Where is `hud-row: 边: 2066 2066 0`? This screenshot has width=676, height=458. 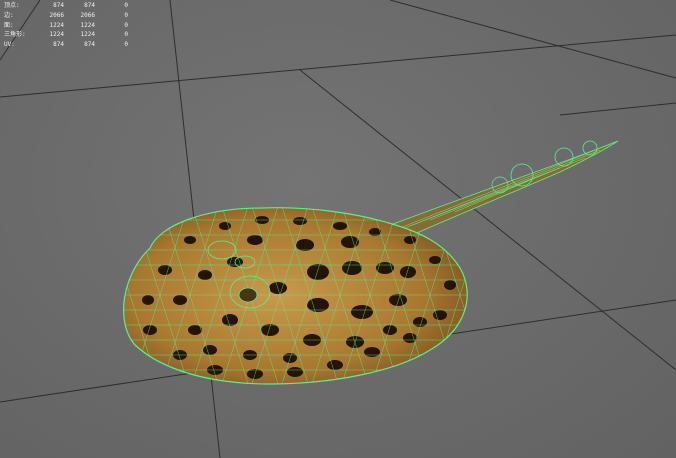
hud-row: 边: 2066 2066 0 is located at coordinates (71, 16).